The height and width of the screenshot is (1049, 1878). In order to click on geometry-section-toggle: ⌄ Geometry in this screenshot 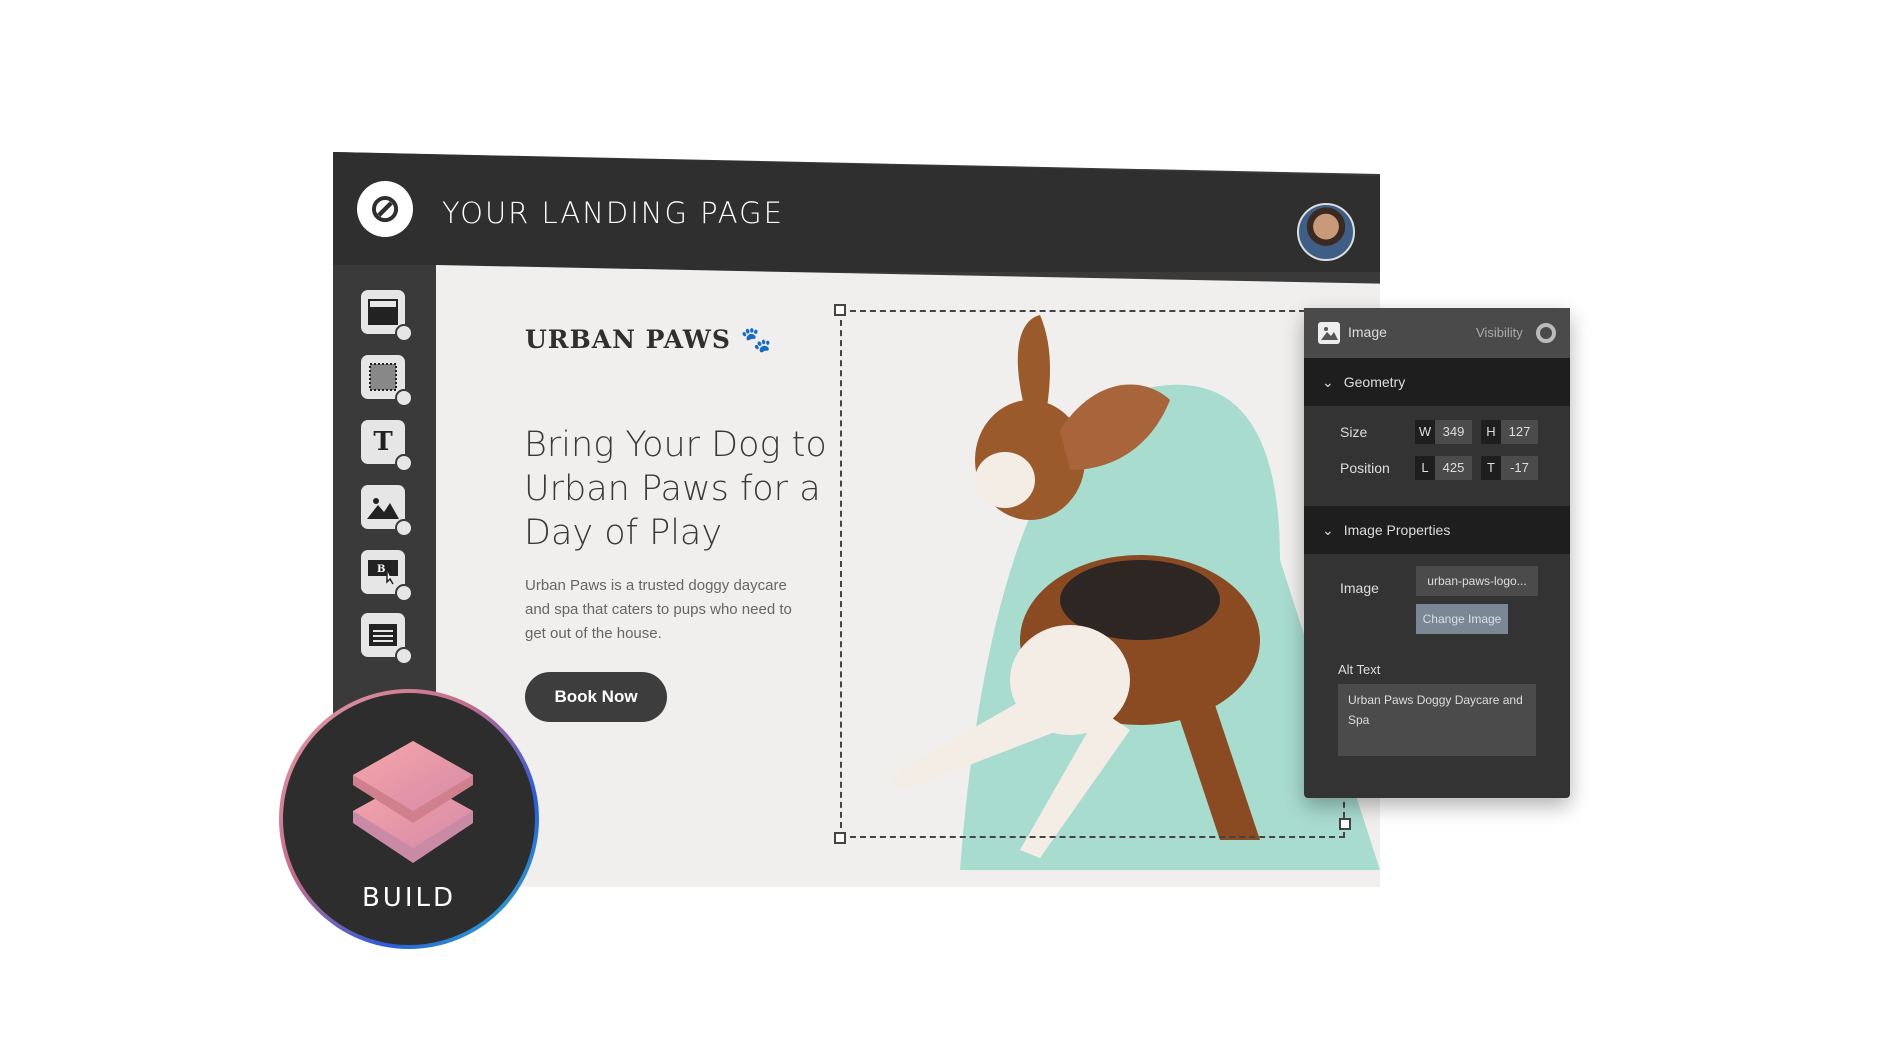, I will do `click(1437, 382)`.